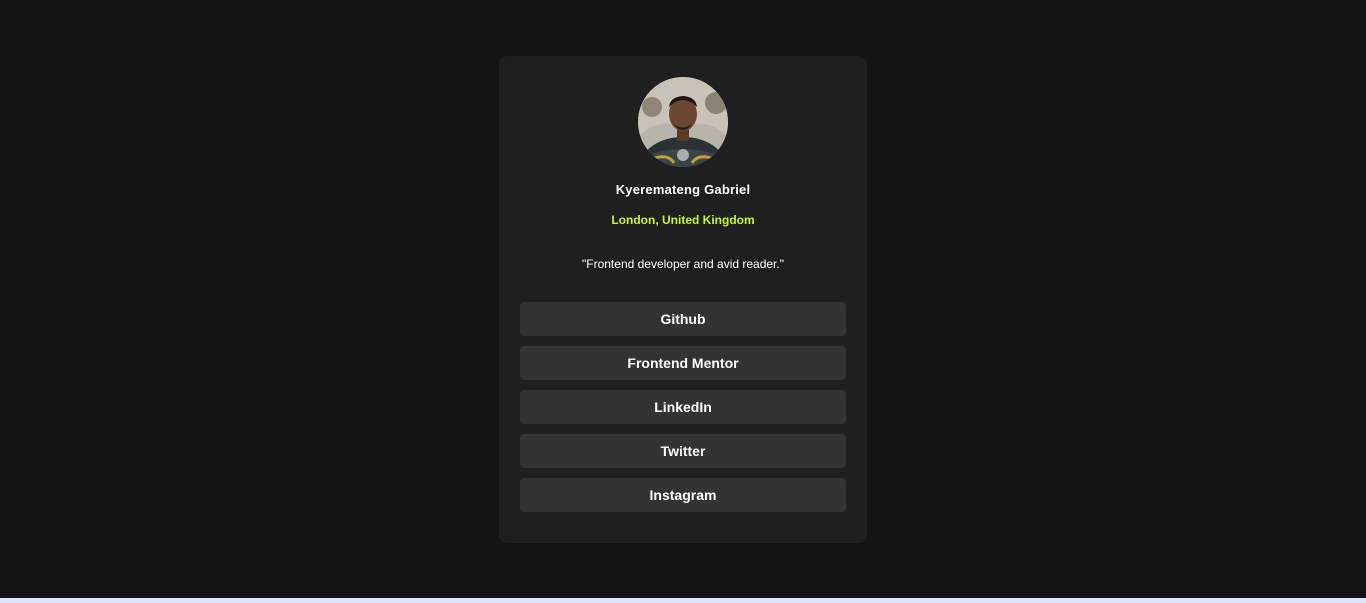  What do you see at coordinates (683, 220) in the screenshot?
I see `profile-location: London, United Kingdom` at bounding box center [683, 220].